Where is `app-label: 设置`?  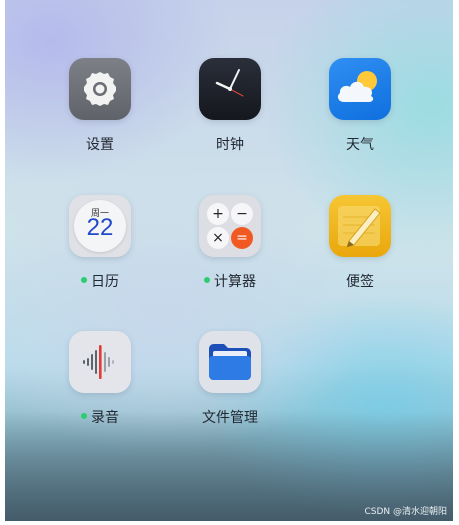
app-label: 设置 is located at coordinates (100, 145).